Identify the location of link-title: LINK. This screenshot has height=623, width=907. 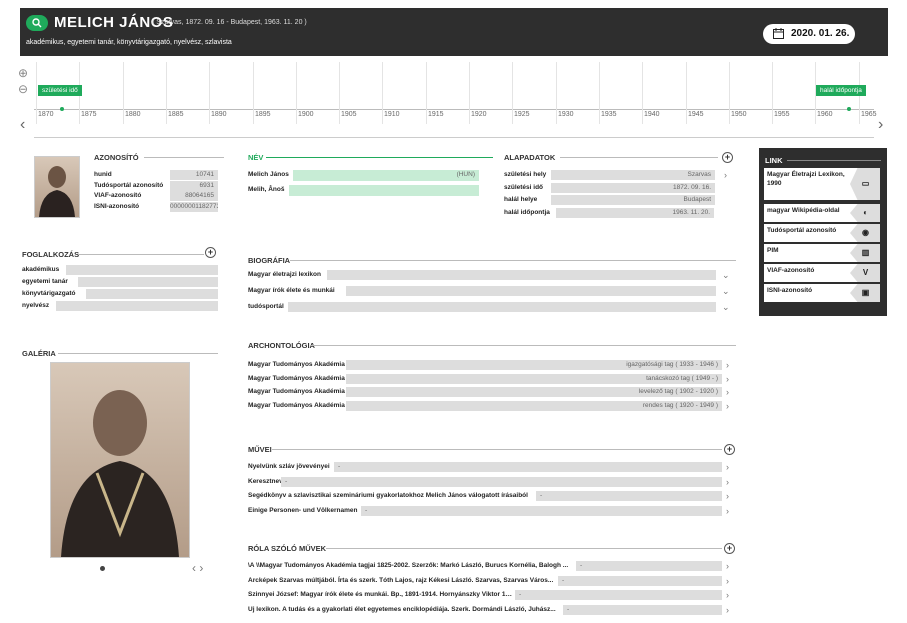
(774, 160).